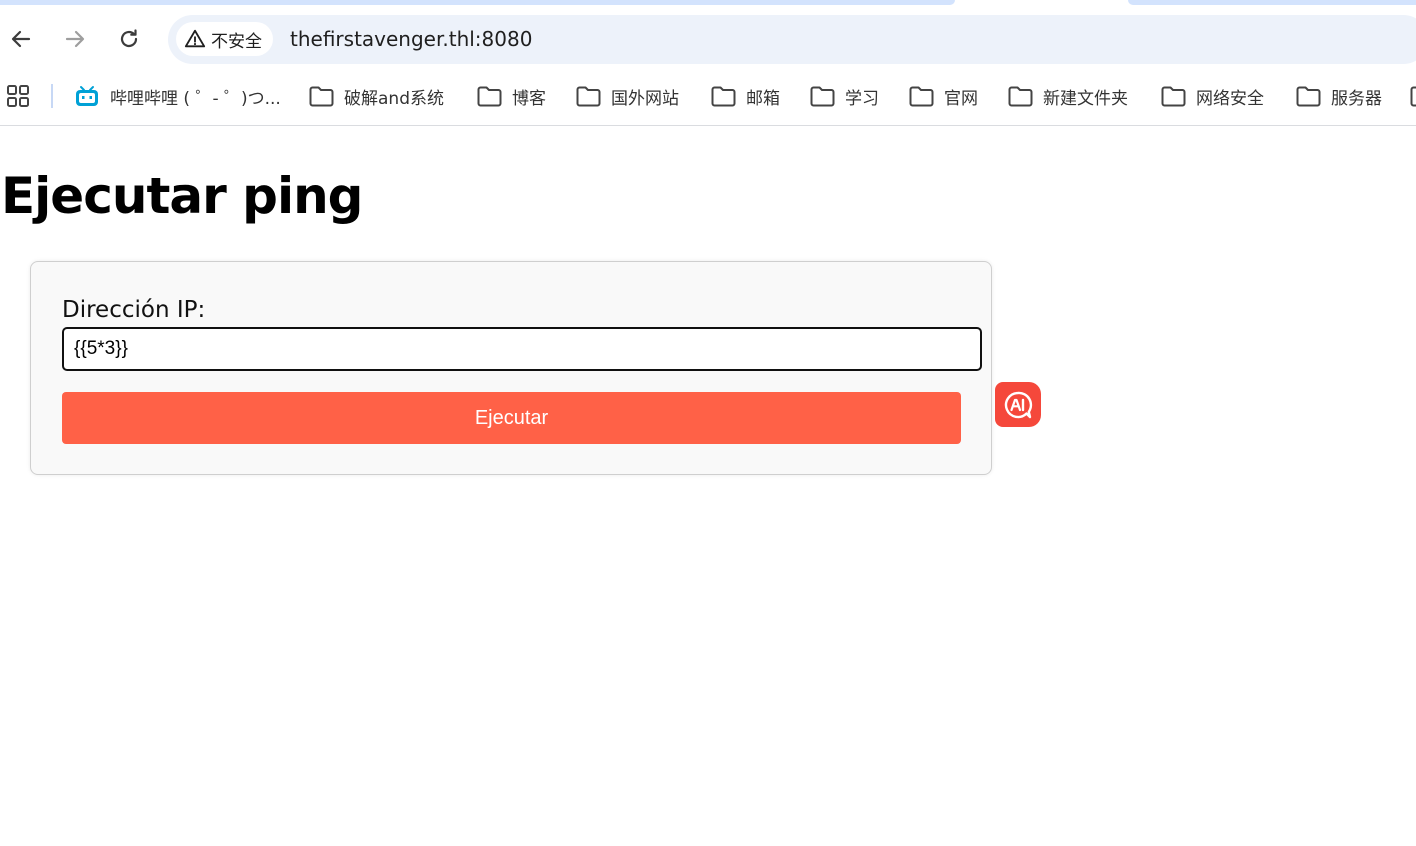 This screenshot has width=1416, height=846. I want to click on url-text: thefirstavenger.thl:8080, so click(411, 39).